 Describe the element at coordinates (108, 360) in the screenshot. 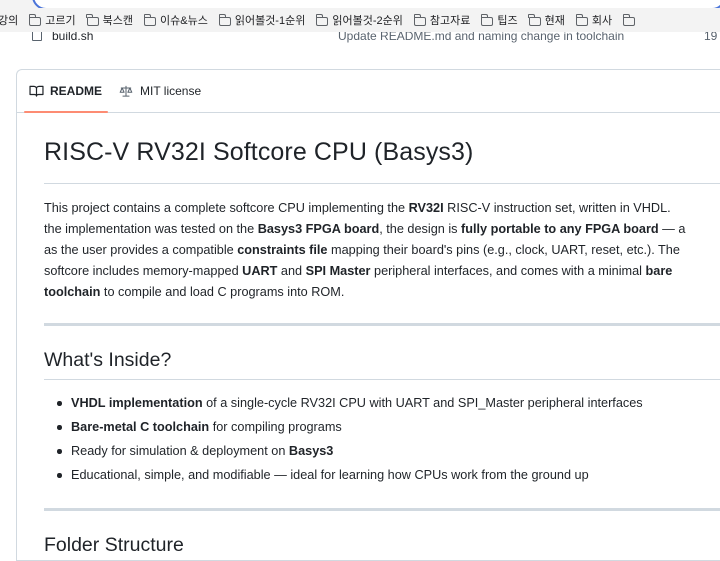

I see `section-heading-whats-inside: What's Inside?` at that location.